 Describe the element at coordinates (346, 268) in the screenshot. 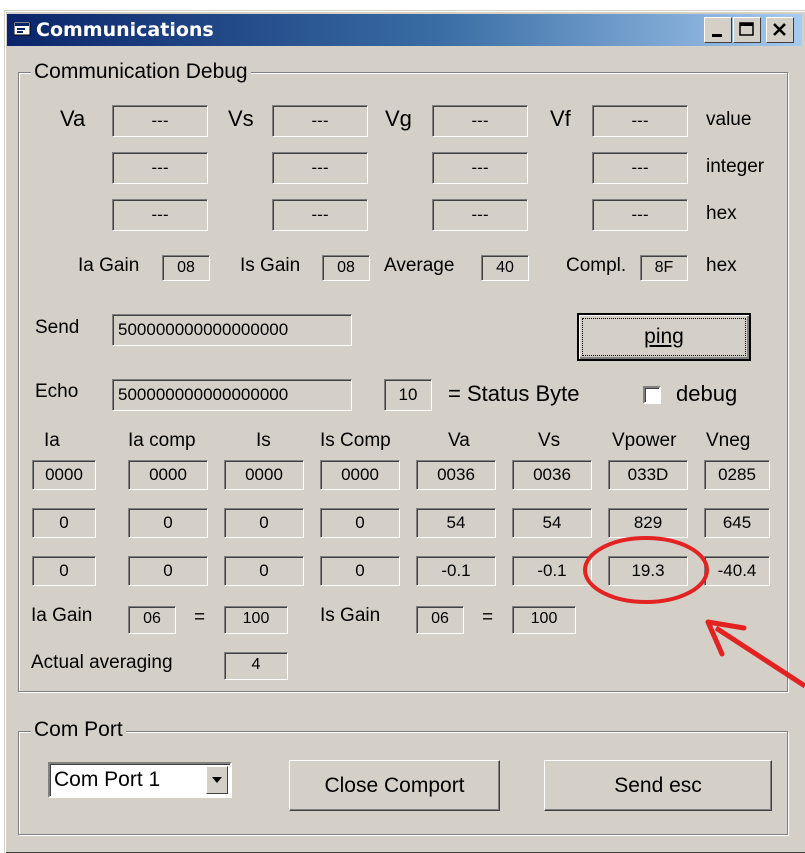

I see `is-gain-box: 08` at that location.